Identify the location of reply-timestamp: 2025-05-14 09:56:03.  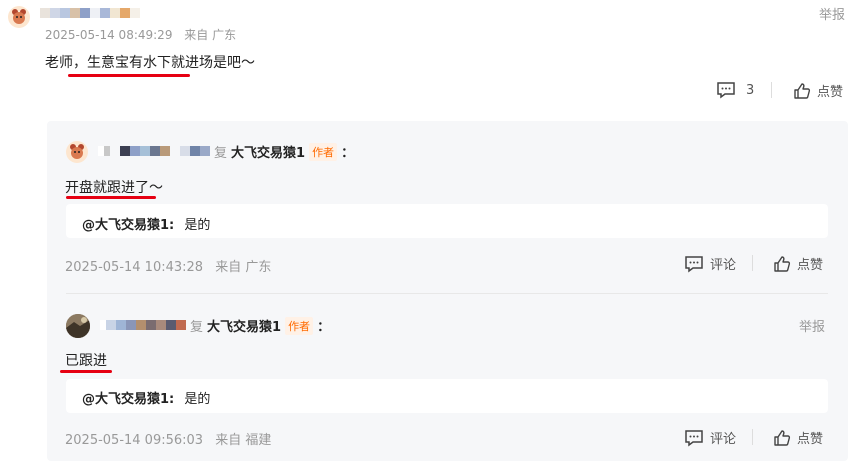
(134, 440).